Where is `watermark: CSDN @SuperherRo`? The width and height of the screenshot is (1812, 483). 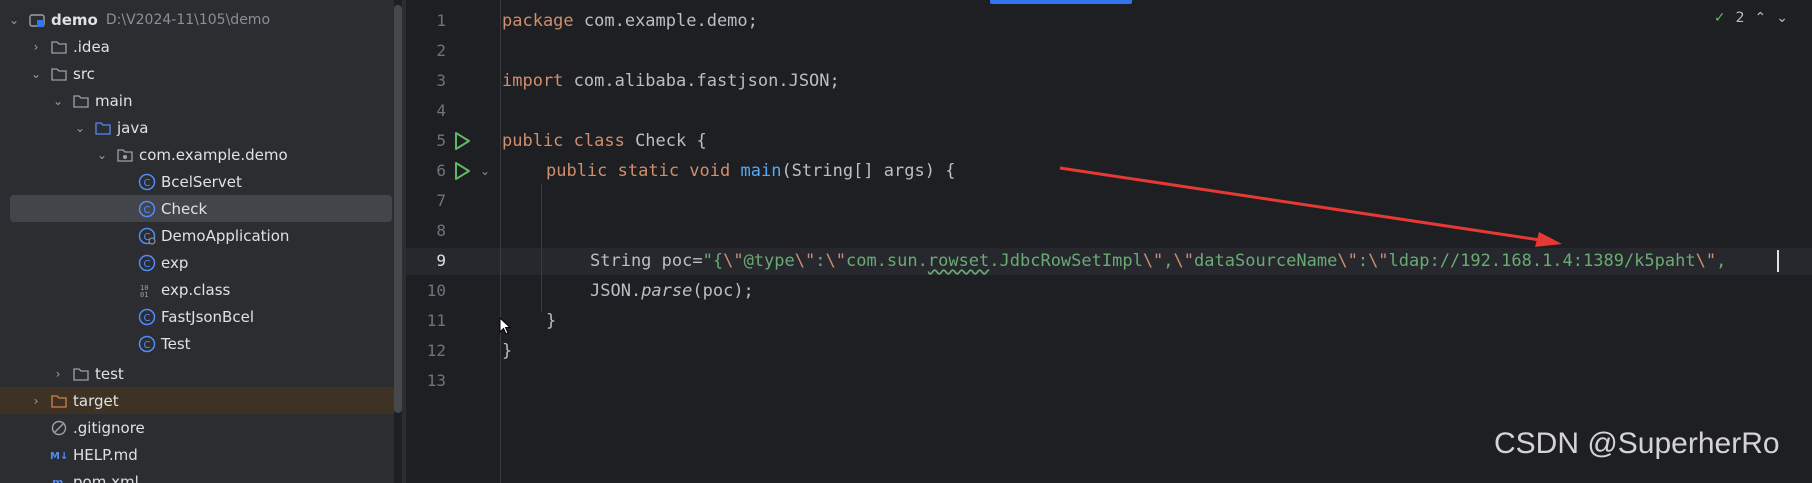
watermark: CSDN @SuperherRo is located at coordinates (1637, 443).